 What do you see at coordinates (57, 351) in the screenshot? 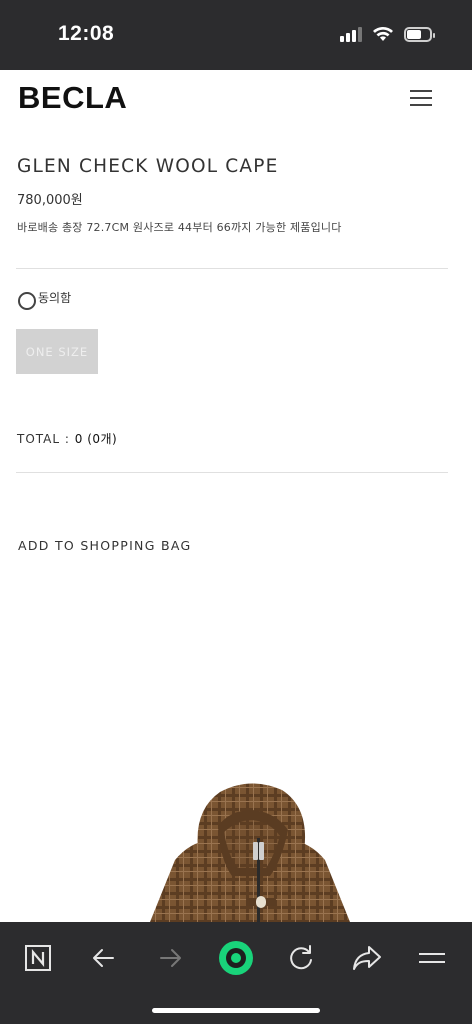
I see `size-option-button: ONE SIZE` at bounding box center [57, 351].